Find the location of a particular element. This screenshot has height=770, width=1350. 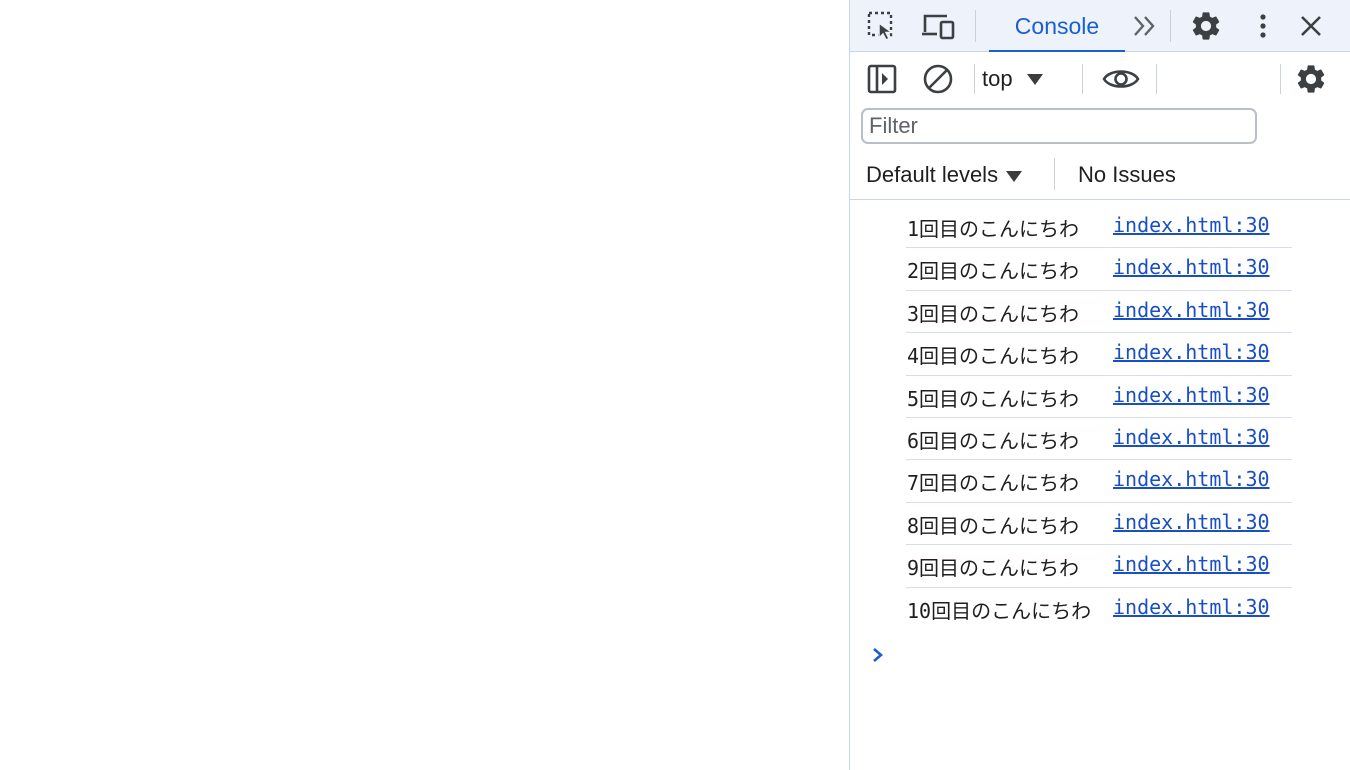

console-message: 9回目のこんにちわ index.html:30 is located at coordinates (1099, 566).